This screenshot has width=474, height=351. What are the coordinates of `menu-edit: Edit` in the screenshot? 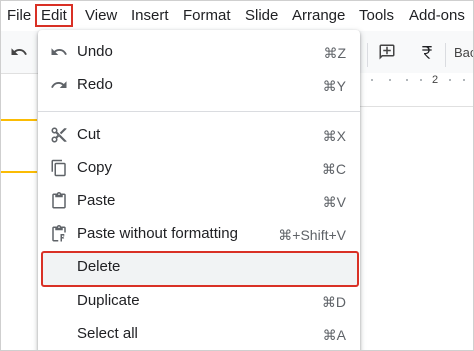 It's located at (54, 15).